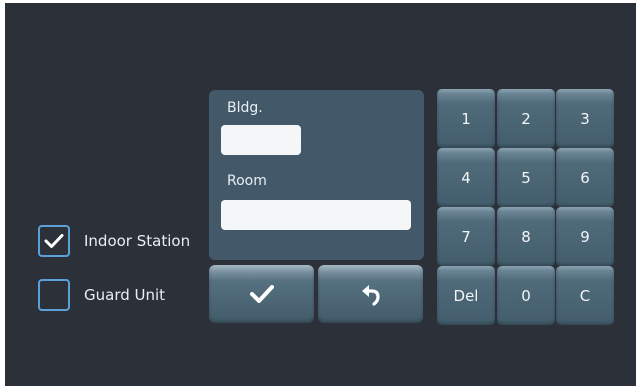 This screenshot has height=389, width=641. Describe the element at coordinates (526, 236) in the screenshot. I see `key-8: 8` at that location.